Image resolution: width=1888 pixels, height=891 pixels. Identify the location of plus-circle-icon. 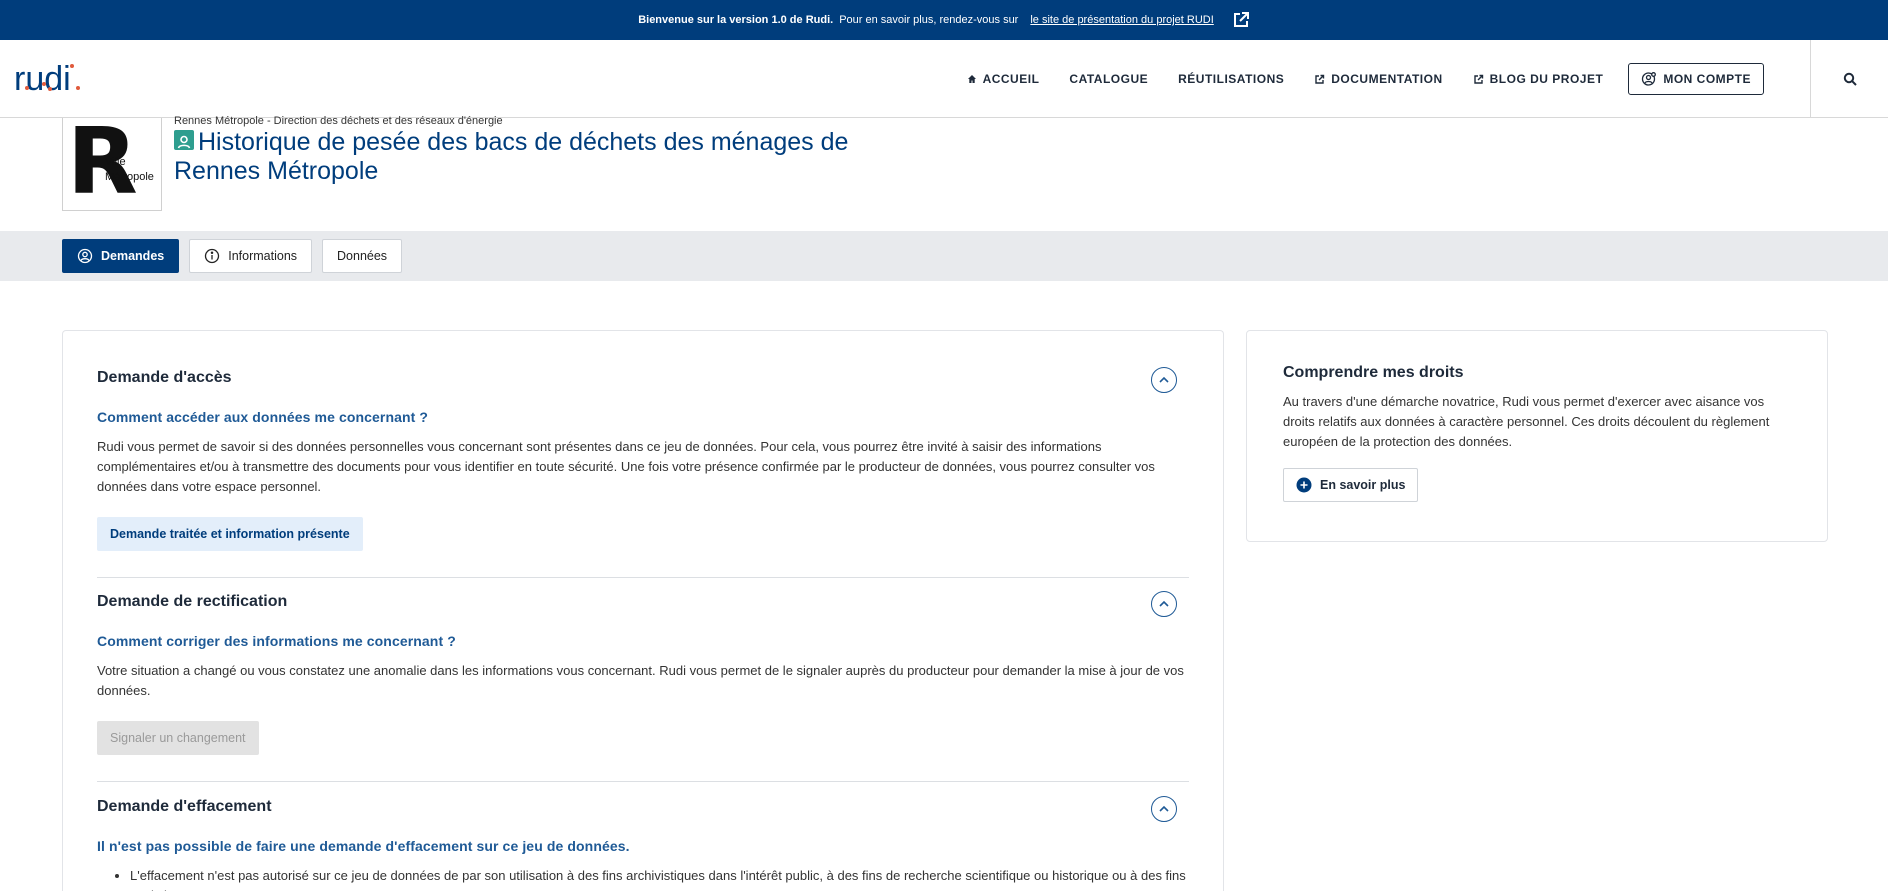
(1304, 485).